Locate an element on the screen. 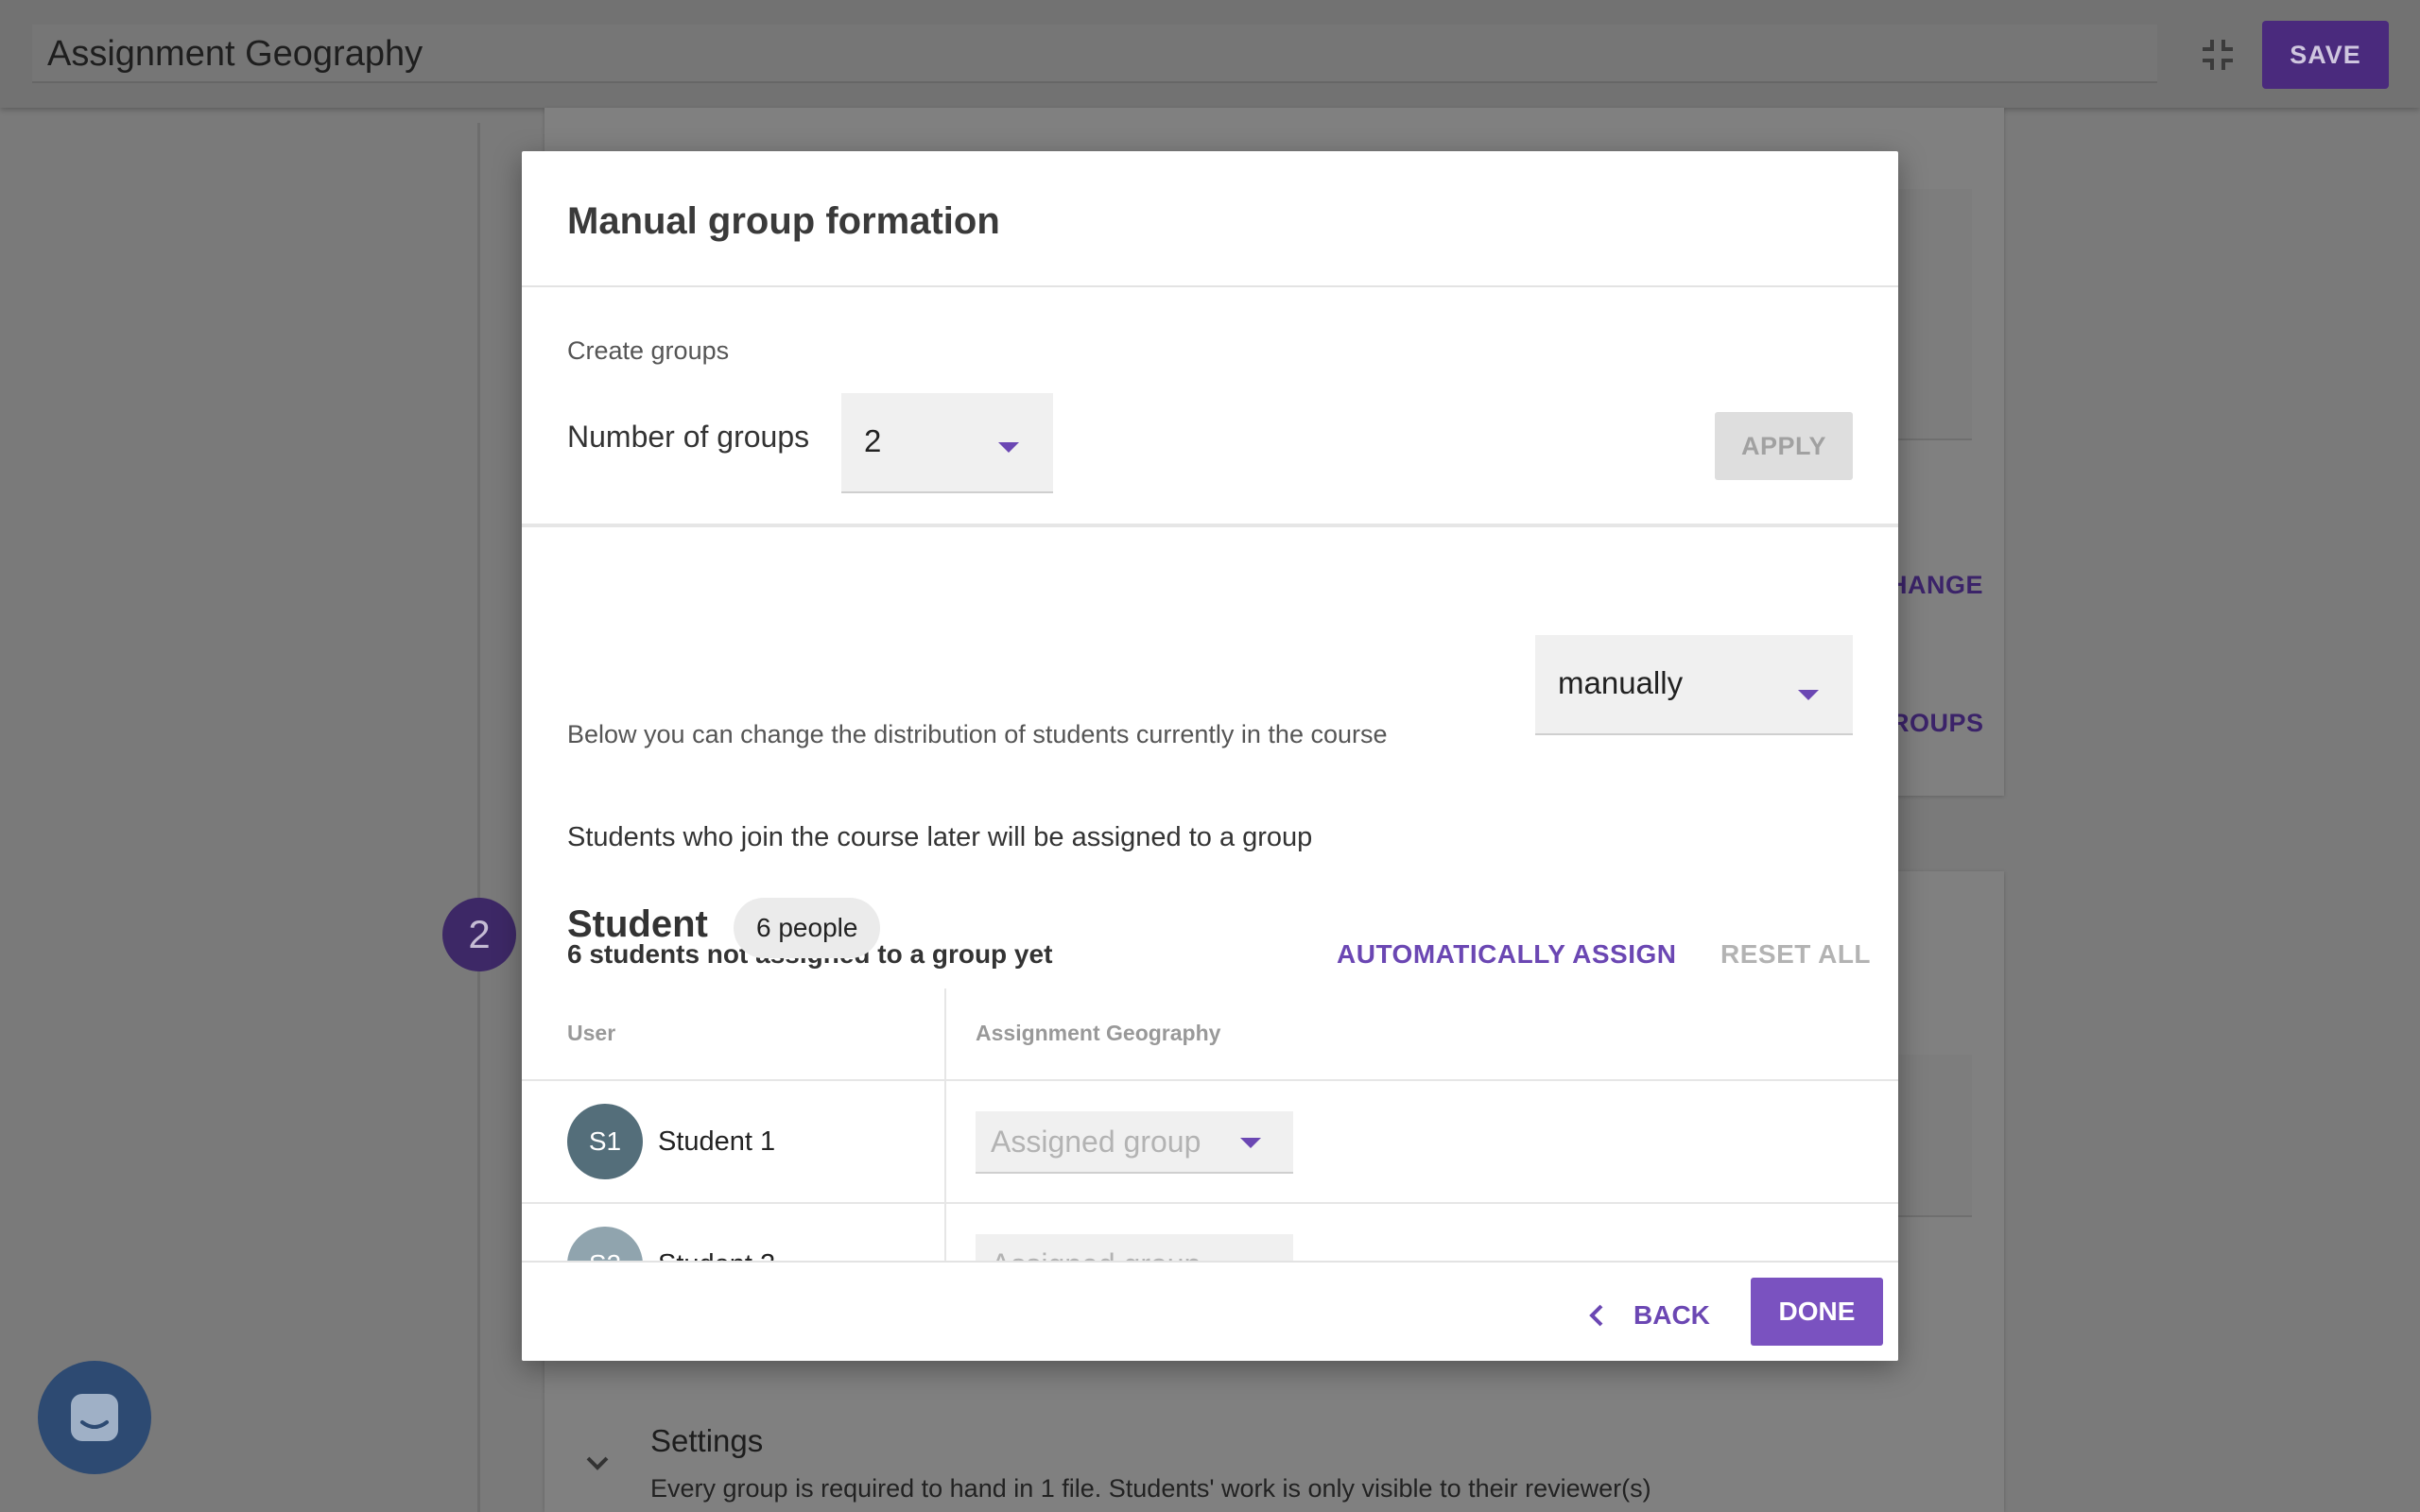  number-of-groups-label: Number of groups is located at coordinates (689, 437).